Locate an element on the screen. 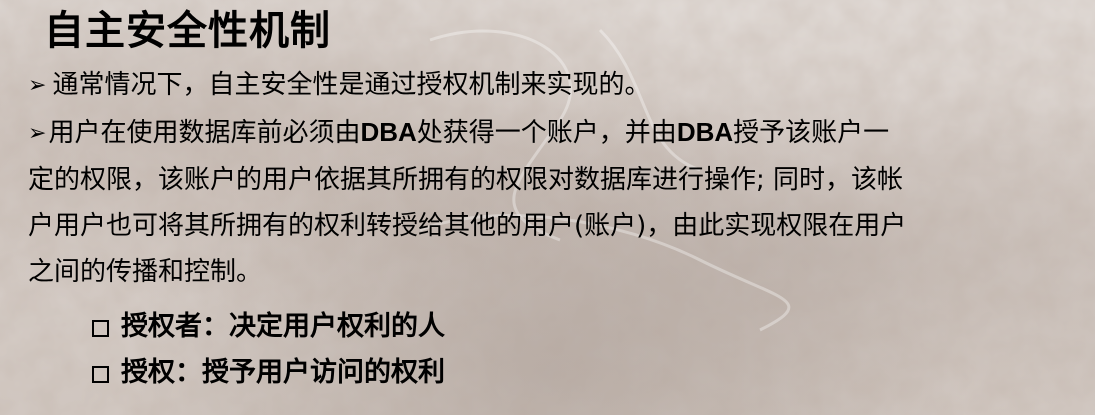 The height and width of the screenshot is (415, 1095). page-title: 自主安全性机制 is located at coordinates (187, 31).